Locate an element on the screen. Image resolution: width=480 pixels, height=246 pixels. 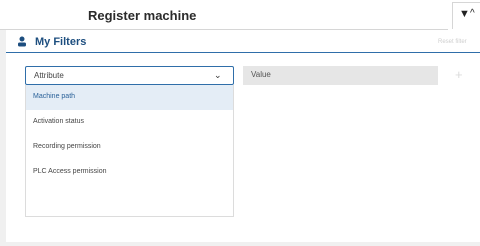
option-recording-permission: Recording permission is located at coordinates (129, 147).